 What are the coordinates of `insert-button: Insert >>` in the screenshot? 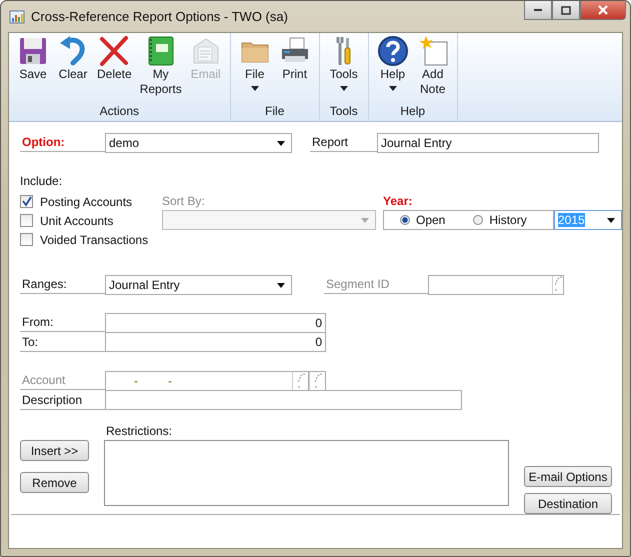 It's located at (54, 450).